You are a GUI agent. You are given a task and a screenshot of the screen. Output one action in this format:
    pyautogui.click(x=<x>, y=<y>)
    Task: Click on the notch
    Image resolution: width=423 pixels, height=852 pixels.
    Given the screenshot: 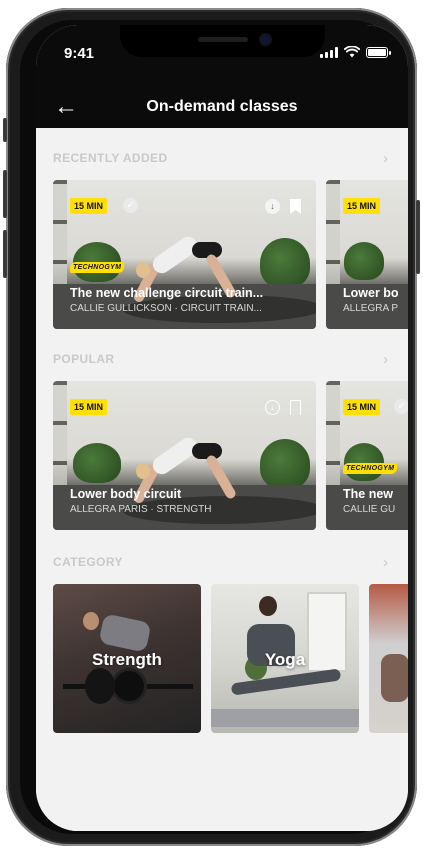 What is the action you would take?
    pyautogui.click(x=222, y=41)
    